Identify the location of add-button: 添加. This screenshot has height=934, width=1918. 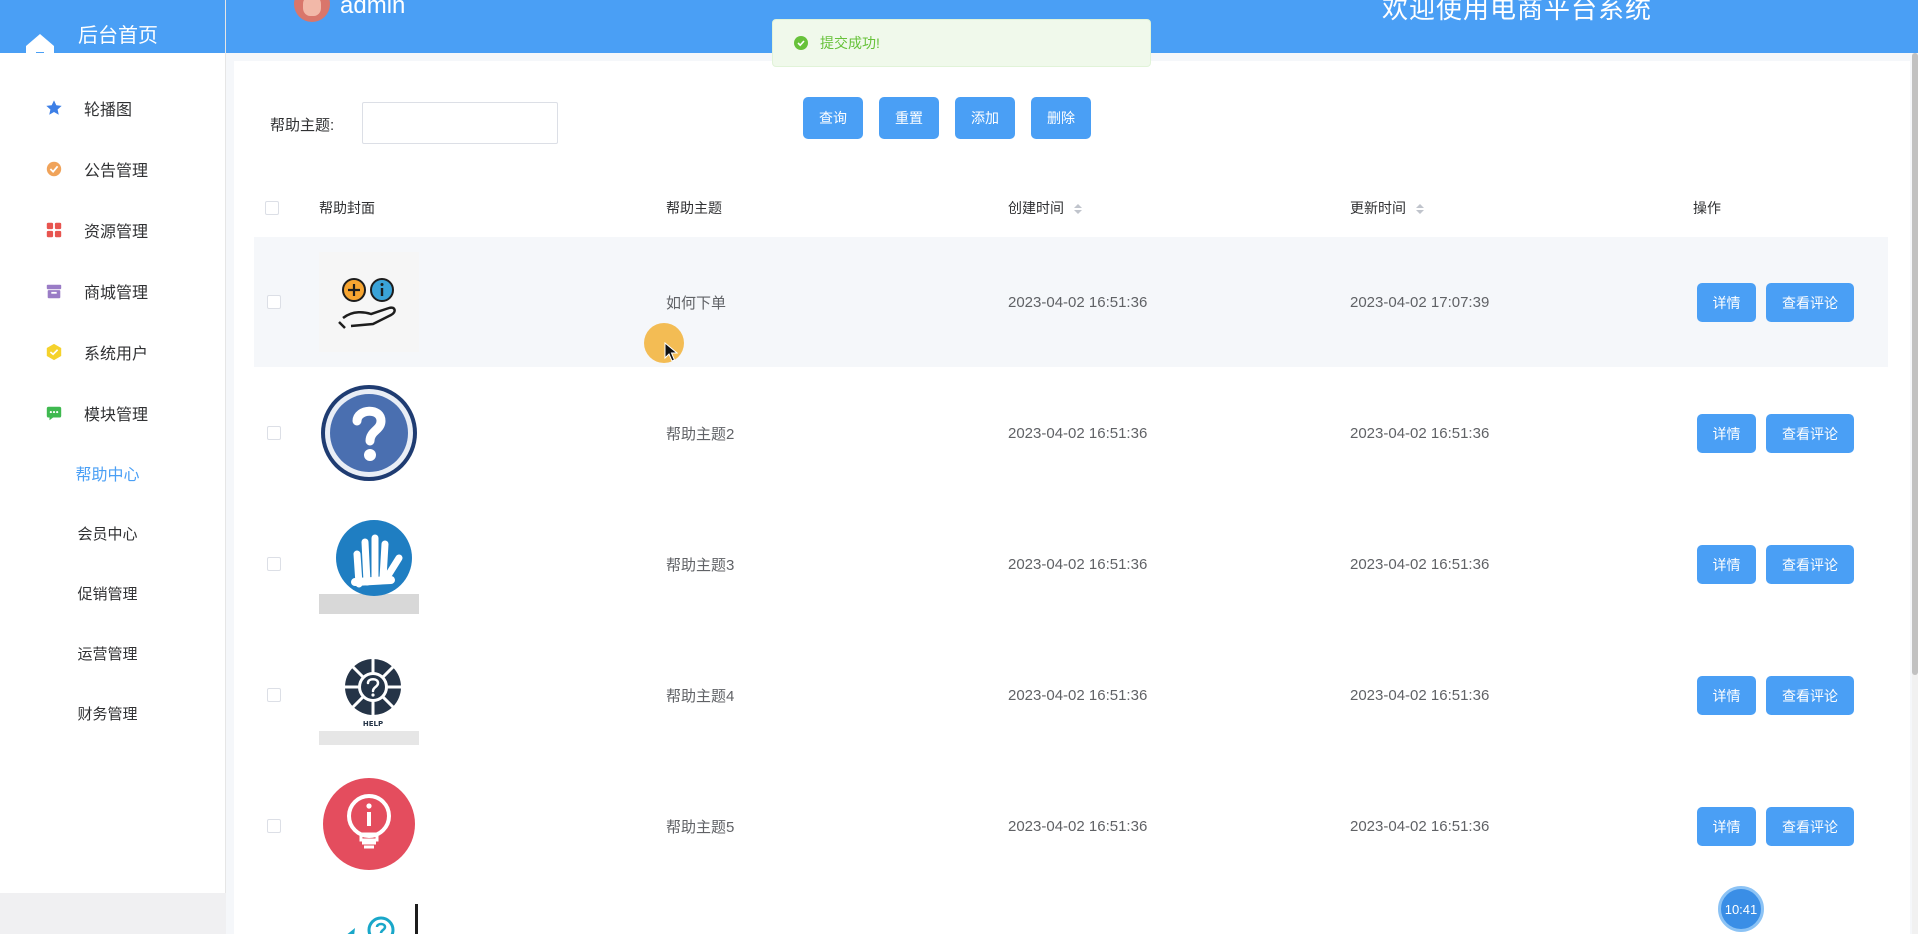
(985, 118).